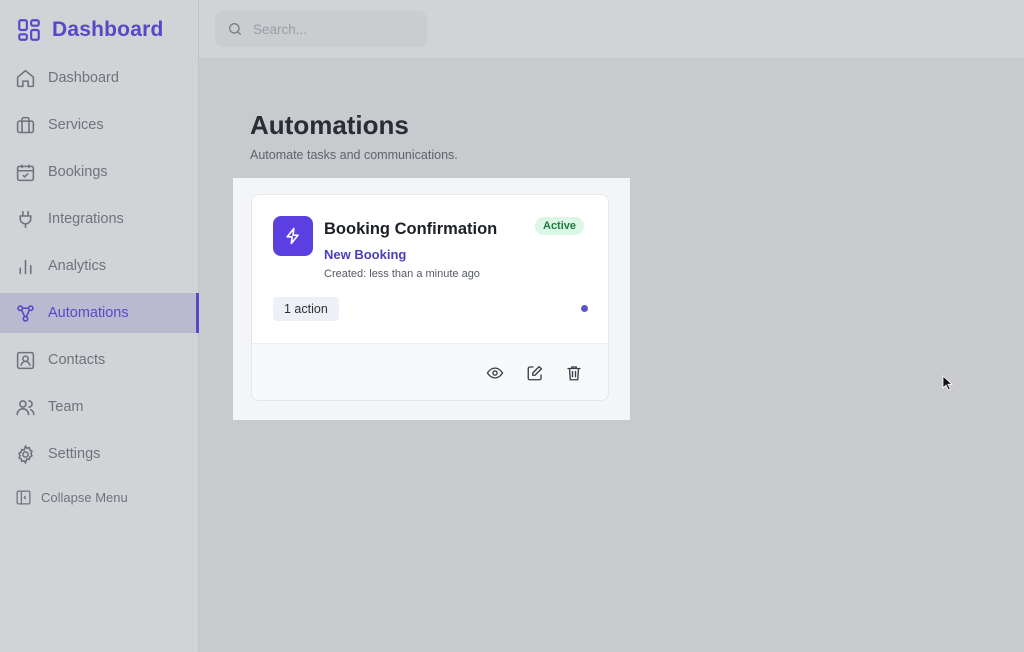 Image resolution: width=1024 pixels, height=652 pixels. I want to click on collapse-menu-button: Collapse Menu, so click(71, 497).